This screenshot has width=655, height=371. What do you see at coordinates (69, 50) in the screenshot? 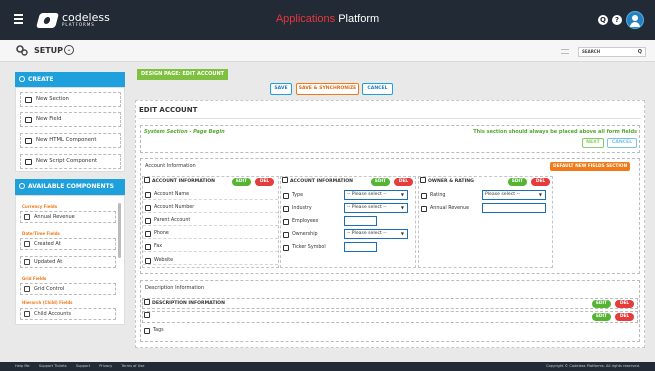
I see `chevron-down-icon: ⌄` at bounding box center [69, 50].